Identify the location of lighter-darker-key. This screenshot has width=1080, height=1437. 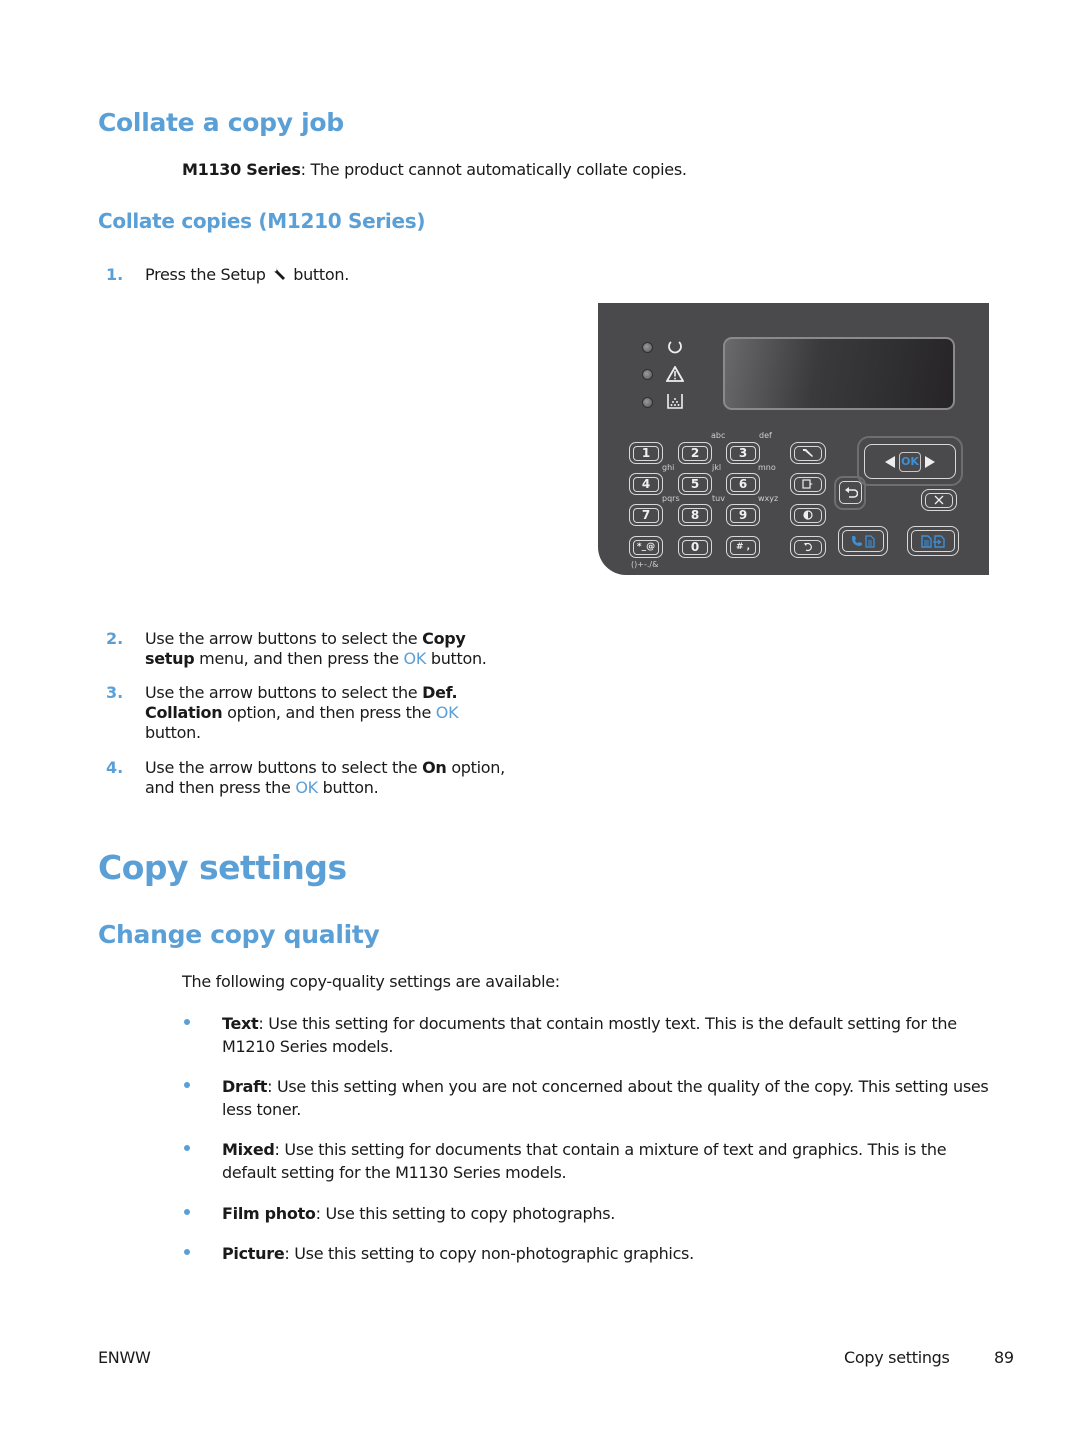
(808, 515).